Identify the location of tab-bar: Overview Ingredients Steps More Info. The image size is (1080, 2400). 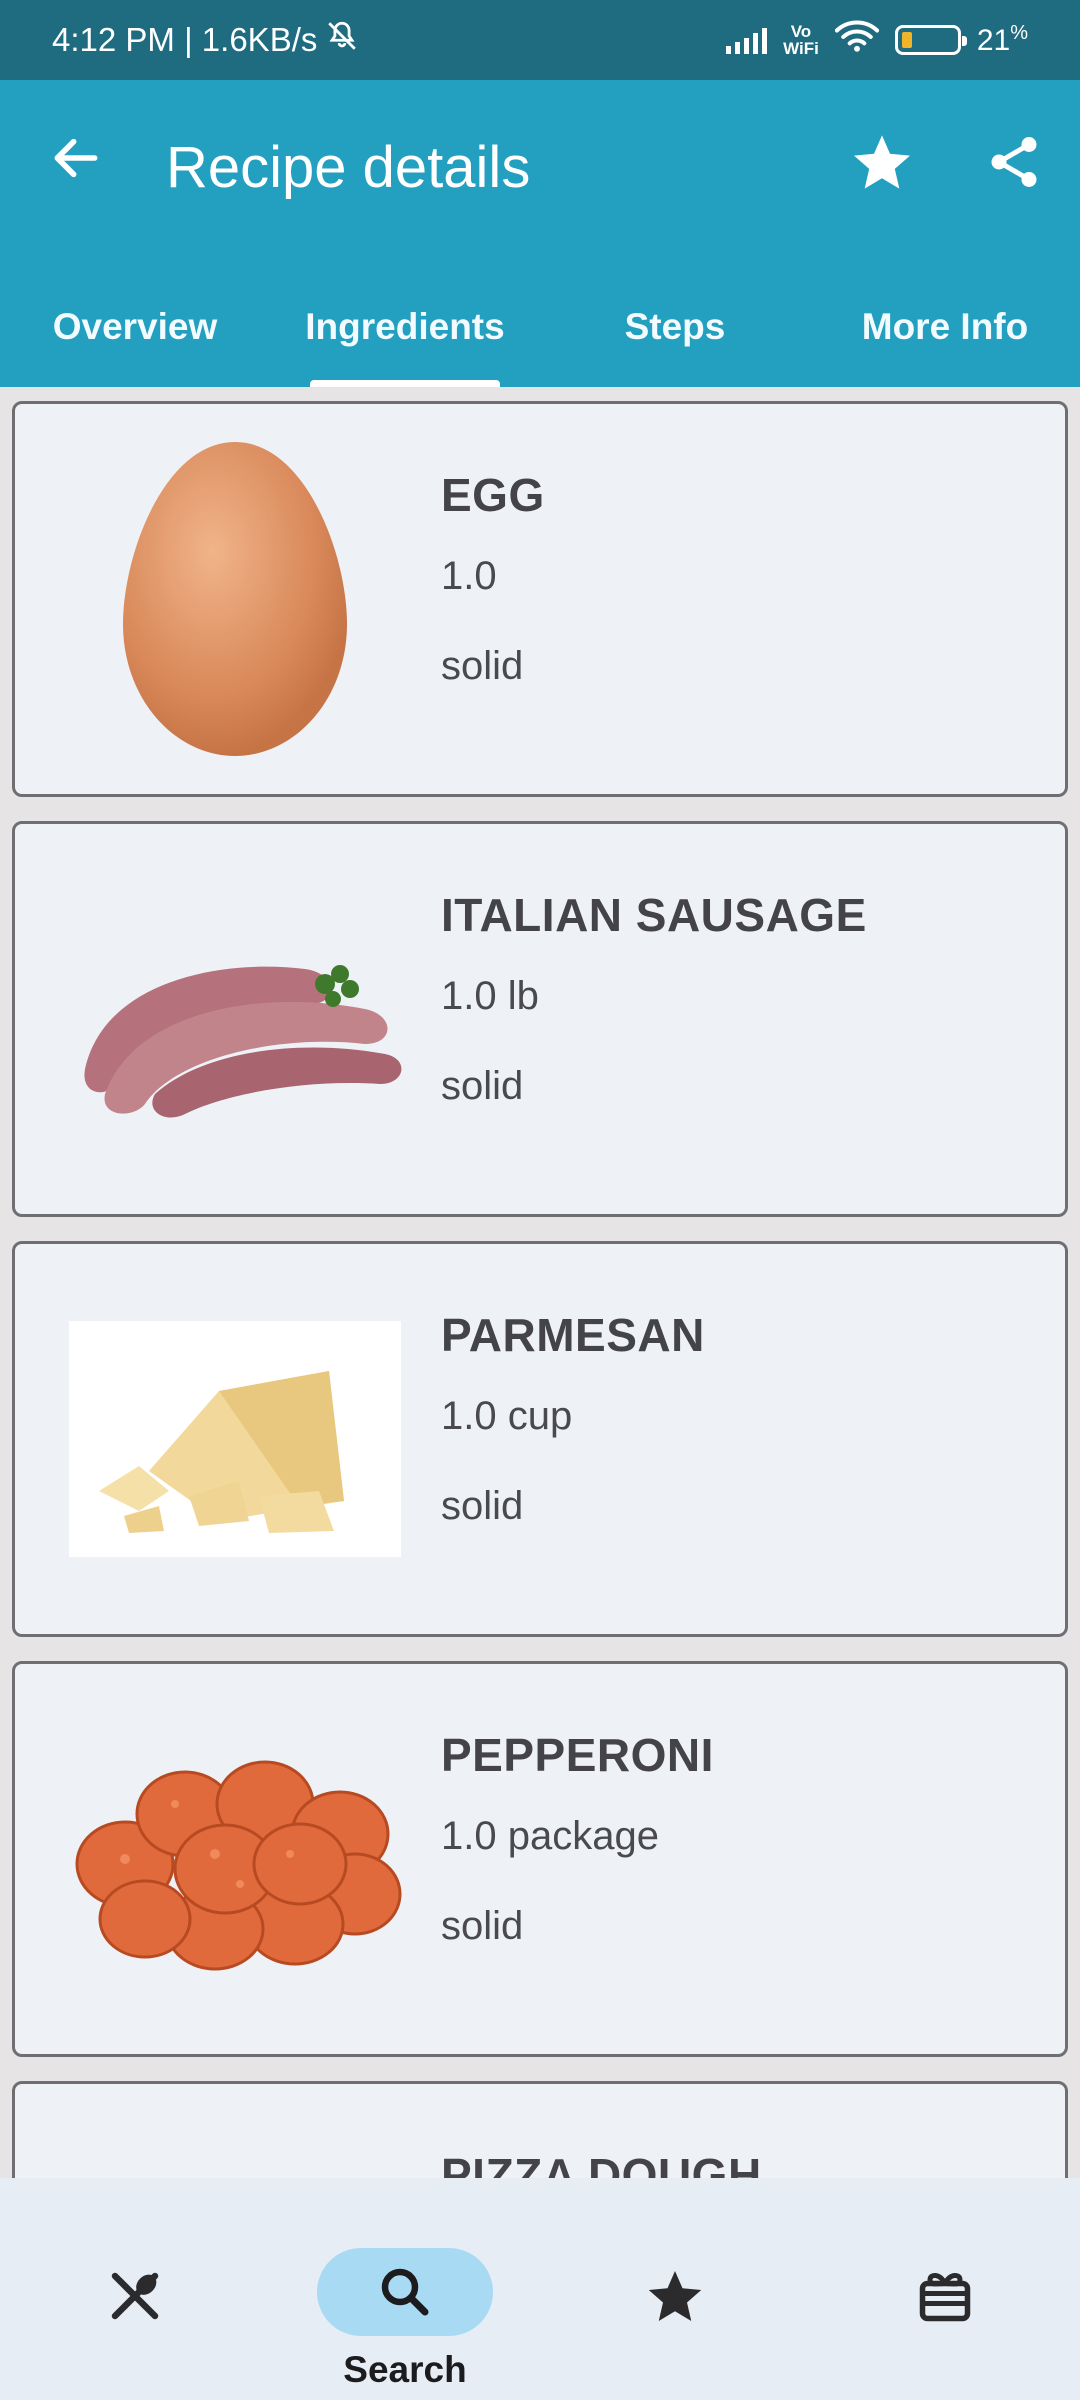
(540, 338).